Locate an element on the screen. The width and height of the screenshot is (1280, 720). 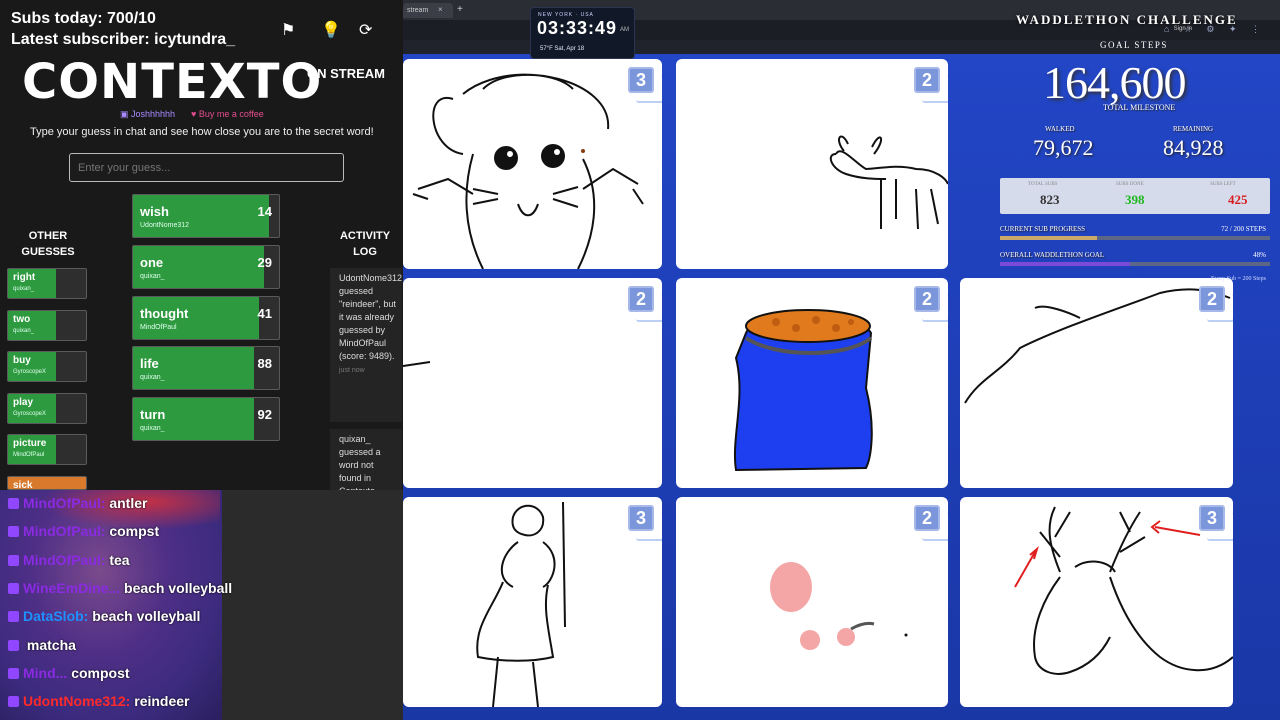
chat-text: antler is located at coordinates (126, 503).